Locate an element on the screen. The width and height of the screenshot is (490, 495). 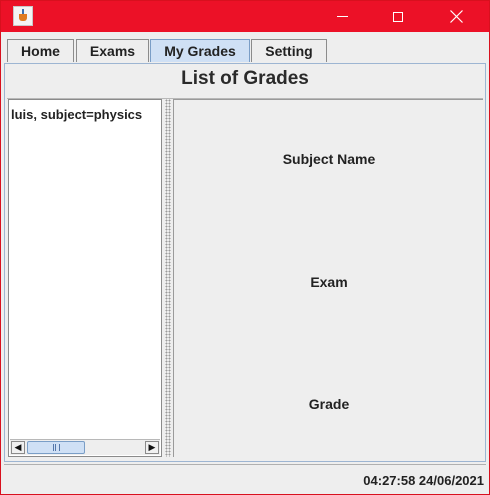
tab-my-grades: My Grades is located at coordinates (200, 50).